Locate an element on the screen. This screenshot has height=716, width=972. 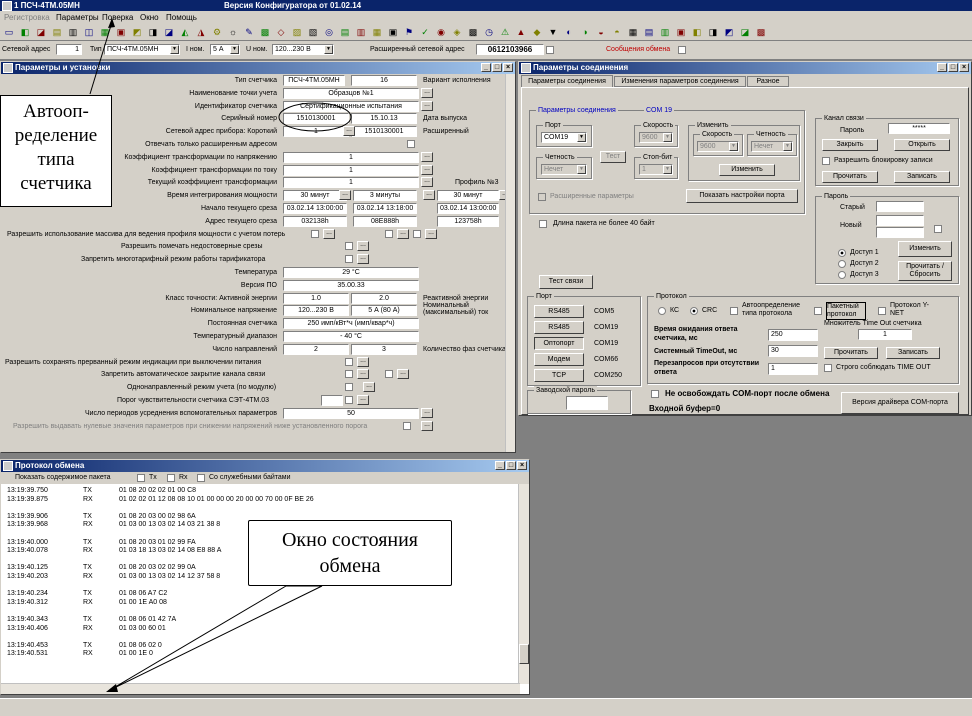
write2-button: Записать is located at coordinates (913, 353).